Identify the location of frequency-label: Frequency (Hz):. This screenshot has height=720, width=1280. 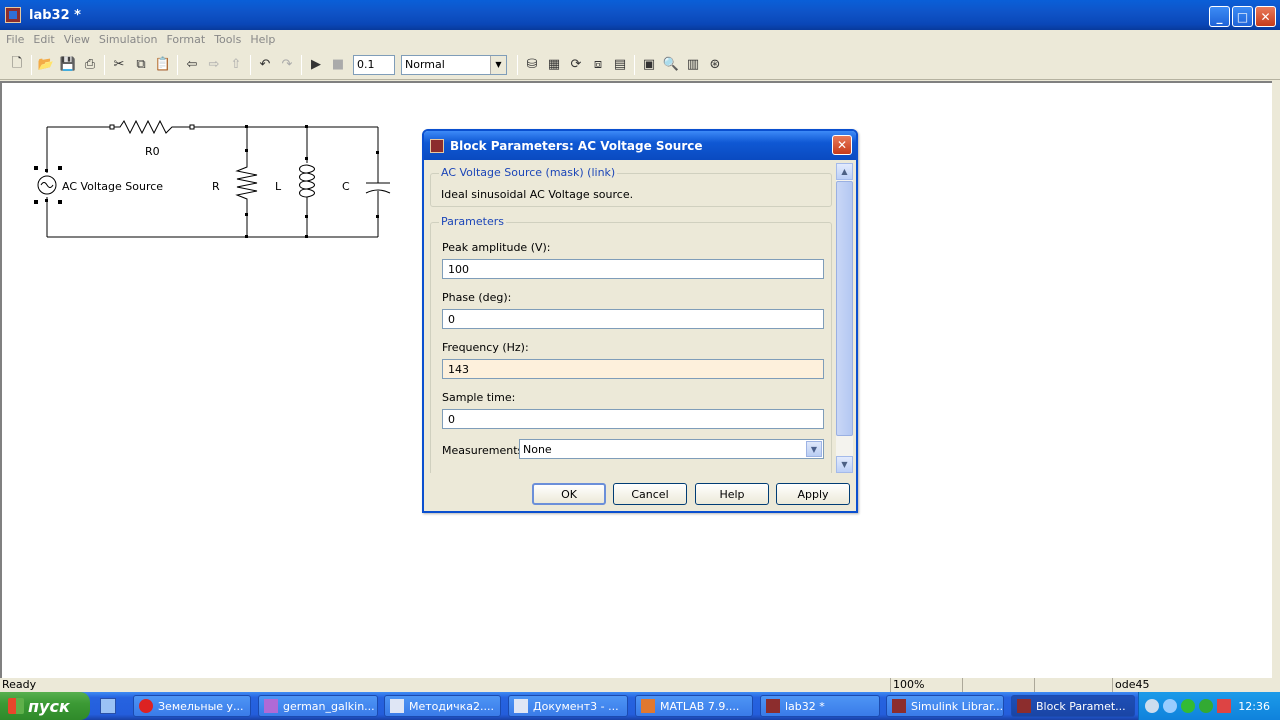
(485, 347).